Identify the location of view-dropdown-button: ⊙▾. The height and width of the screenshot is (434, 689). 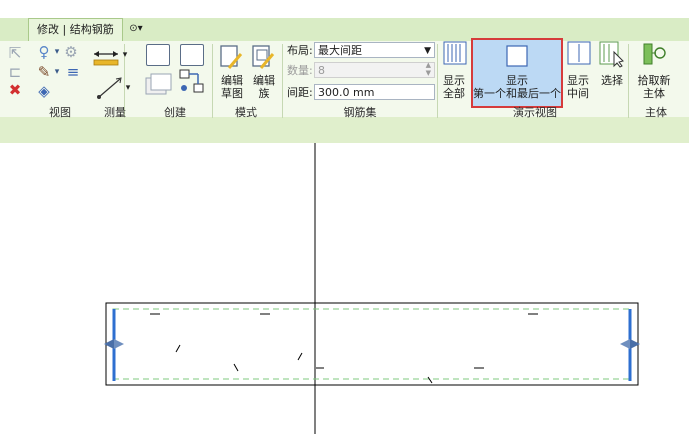
(136, 29).